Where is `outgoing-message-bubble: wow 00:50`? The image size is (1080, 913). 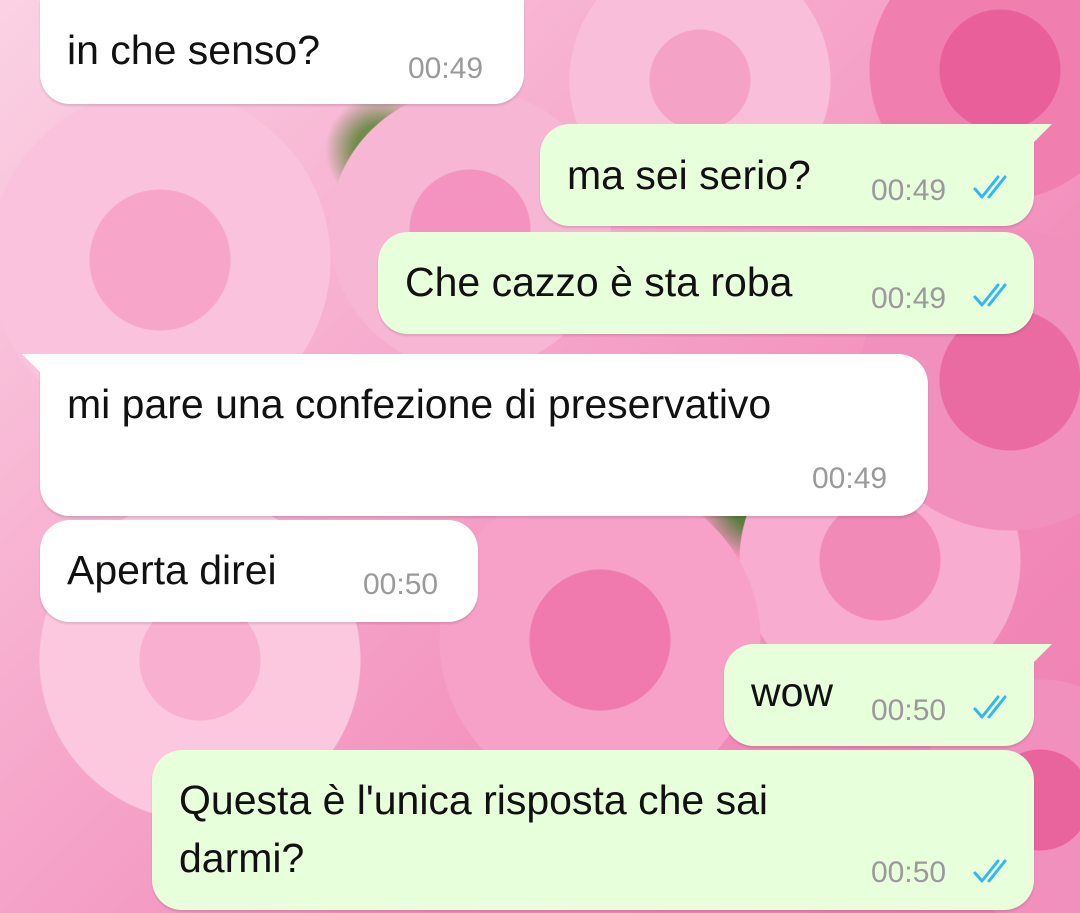 outgoing-message-bubble: wow 00:50 is located at coordinates (888, 695).